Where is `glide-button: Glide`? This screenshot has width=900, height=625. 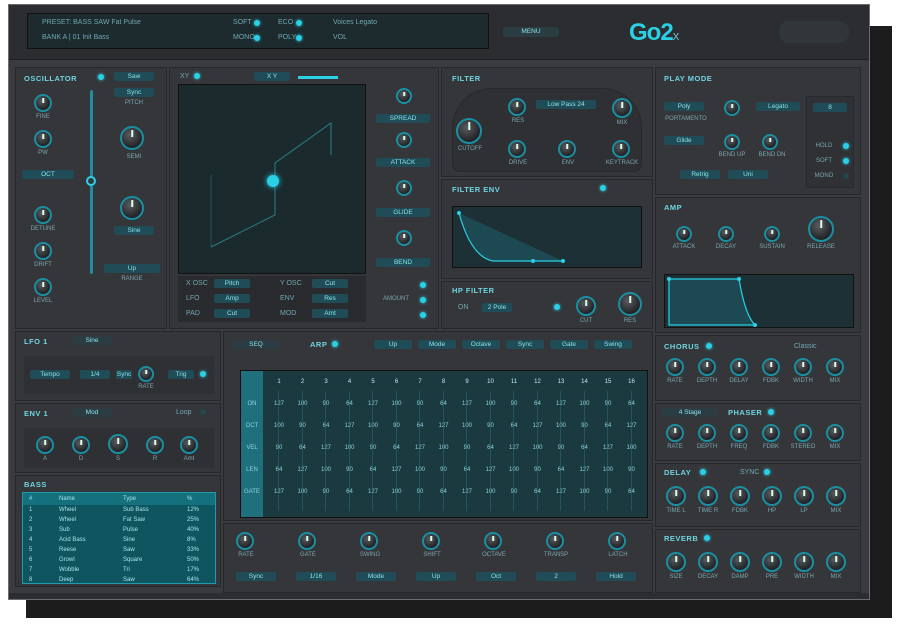 glide-button: Glide is located at coordinates (684, 140).